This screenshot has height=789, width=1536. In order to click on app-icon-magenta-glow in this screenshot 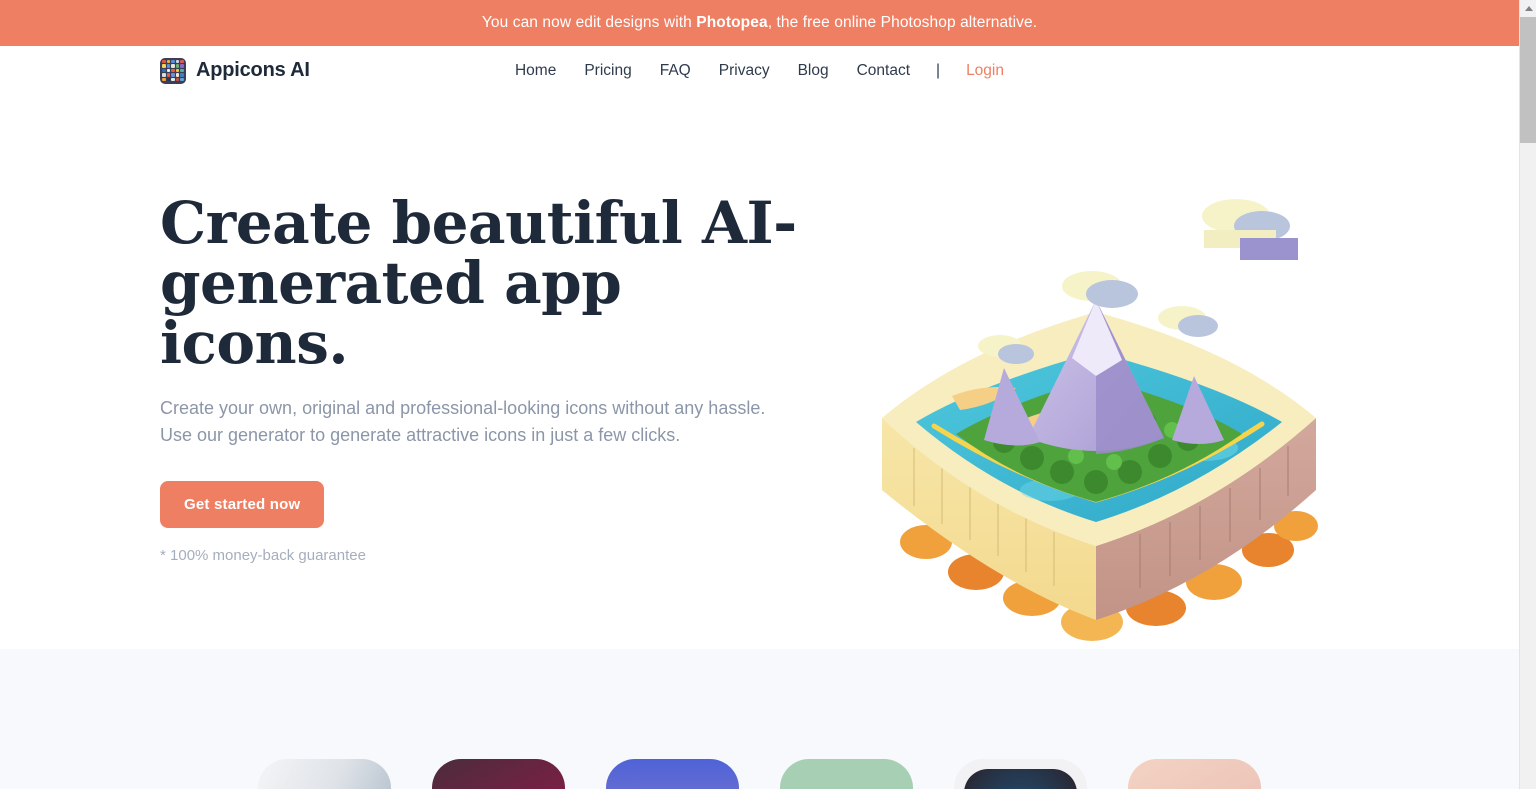, I will do `click(498, 774)`.